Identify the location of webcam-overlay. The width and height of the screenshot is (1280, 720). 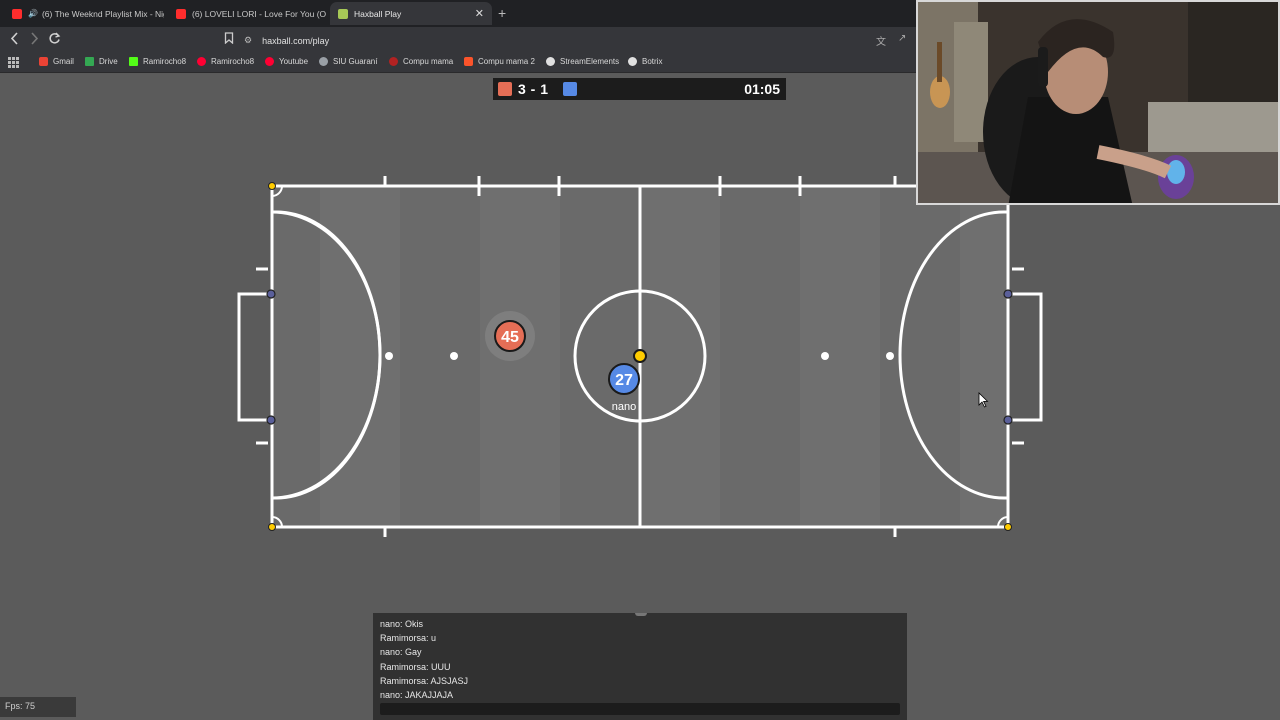
(1098, 102).